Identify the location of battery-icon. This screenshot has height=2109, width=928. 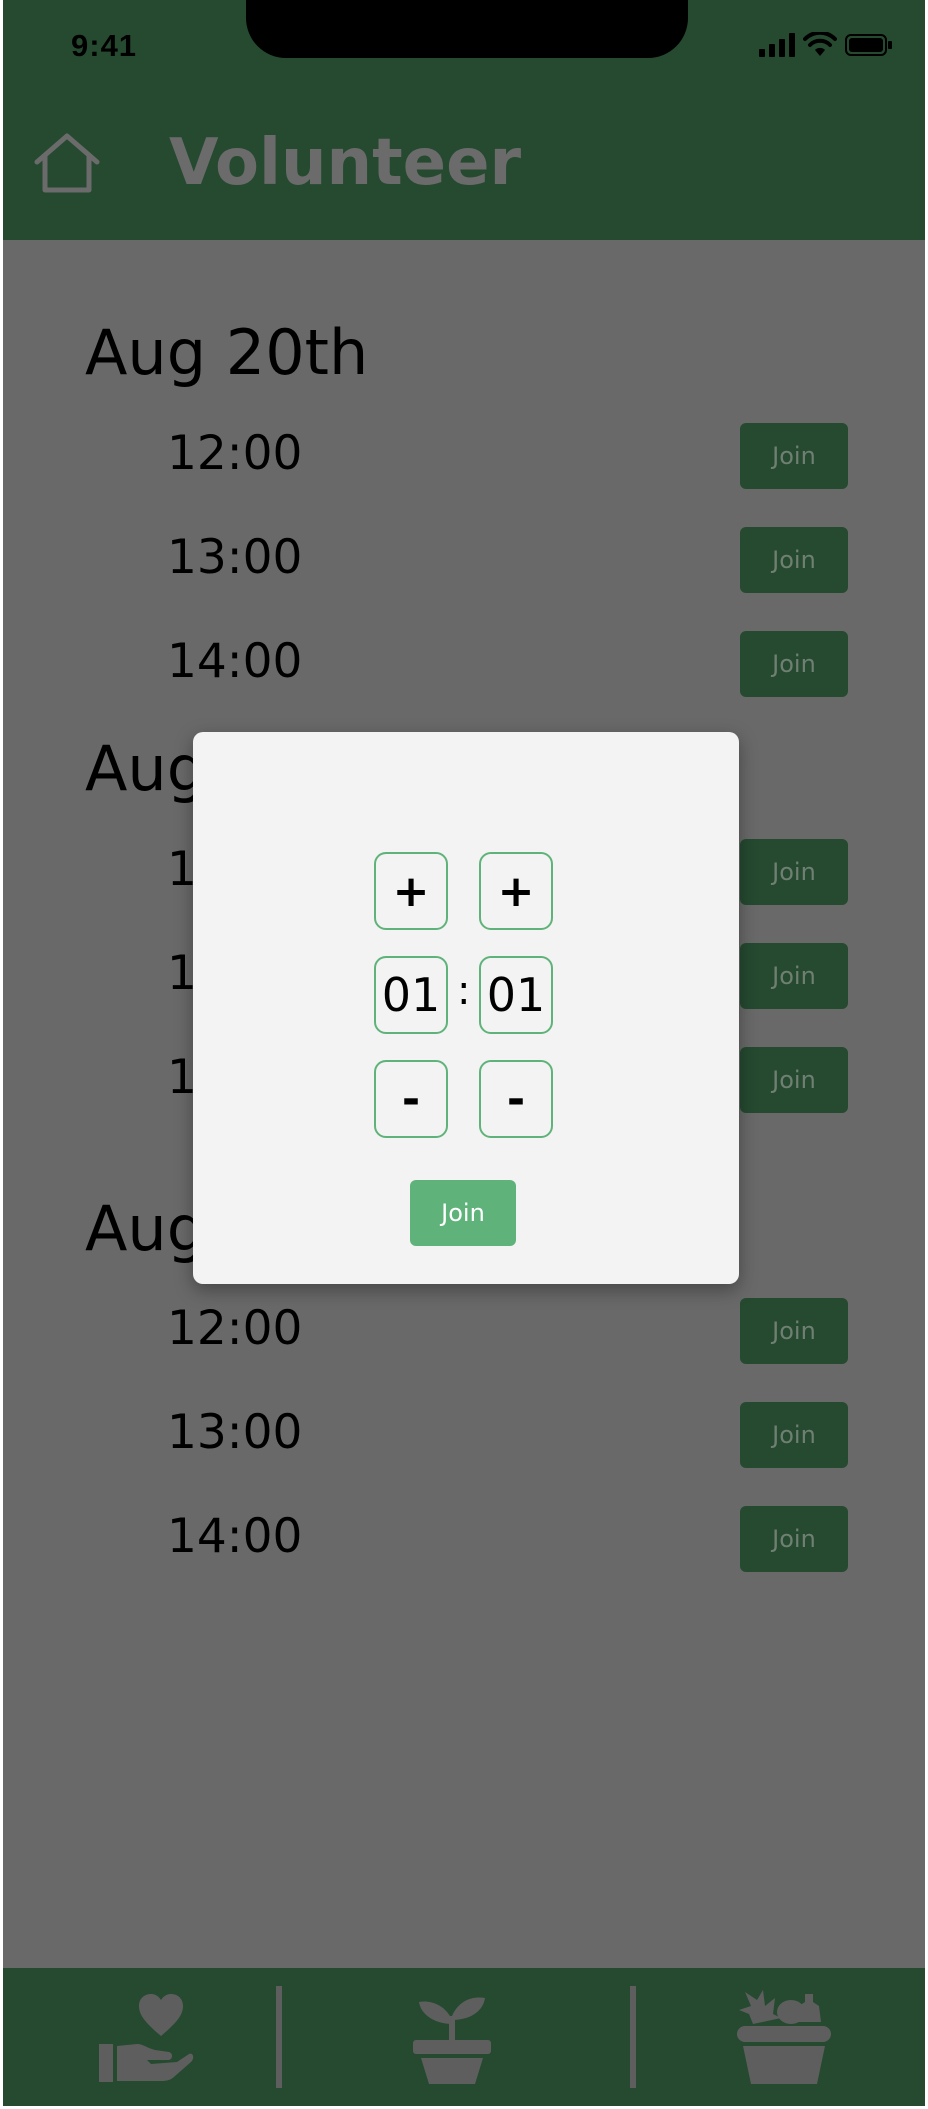
(868, 45).